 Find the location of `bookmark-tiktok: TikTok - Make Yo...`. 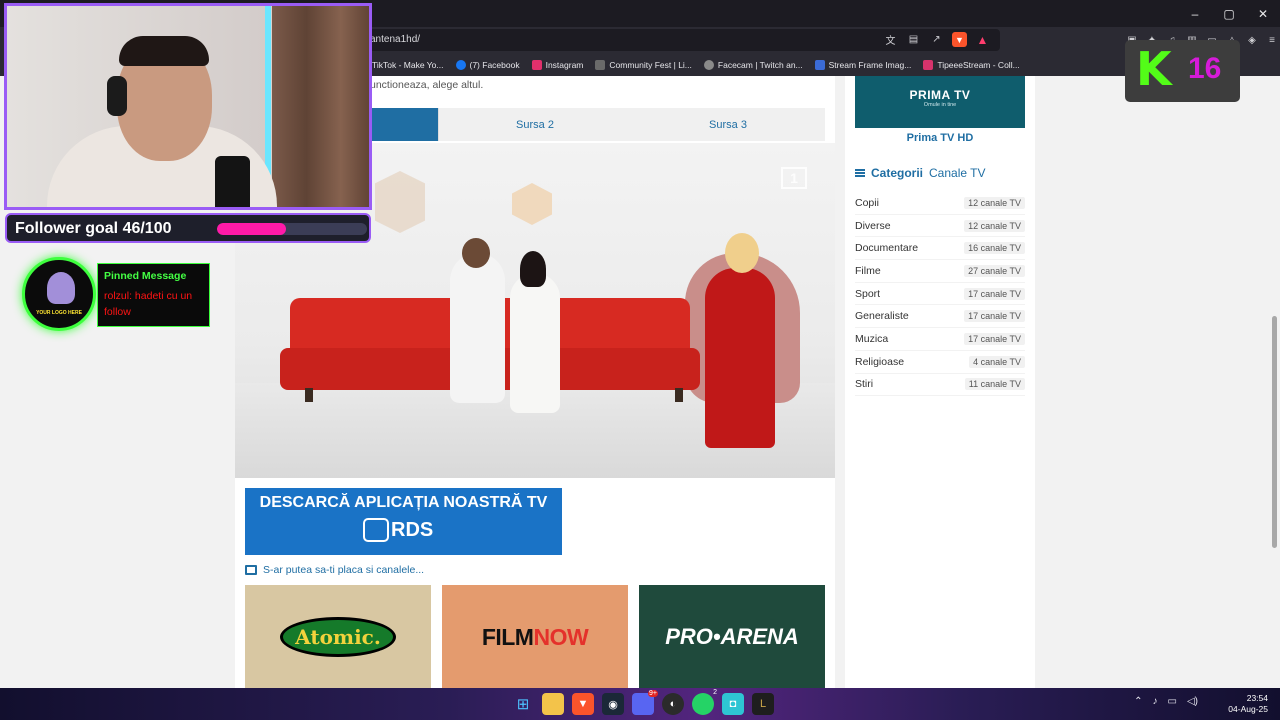

bookmark-tiktok: TikTok - Make Yo... is located at coordinates (408, 65).